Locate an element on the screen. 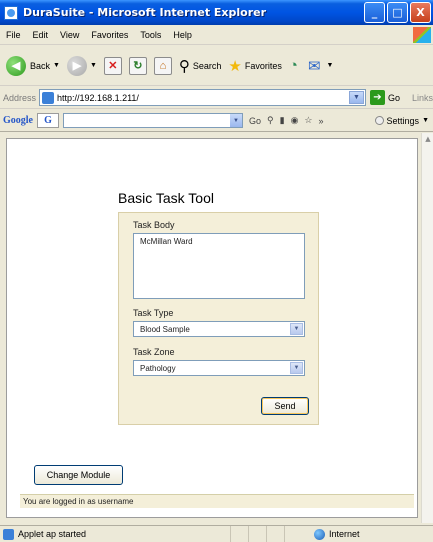 The height and width of the screenshot is (542, 433). home-button: ⌂ is located at coordinates (162, 65).